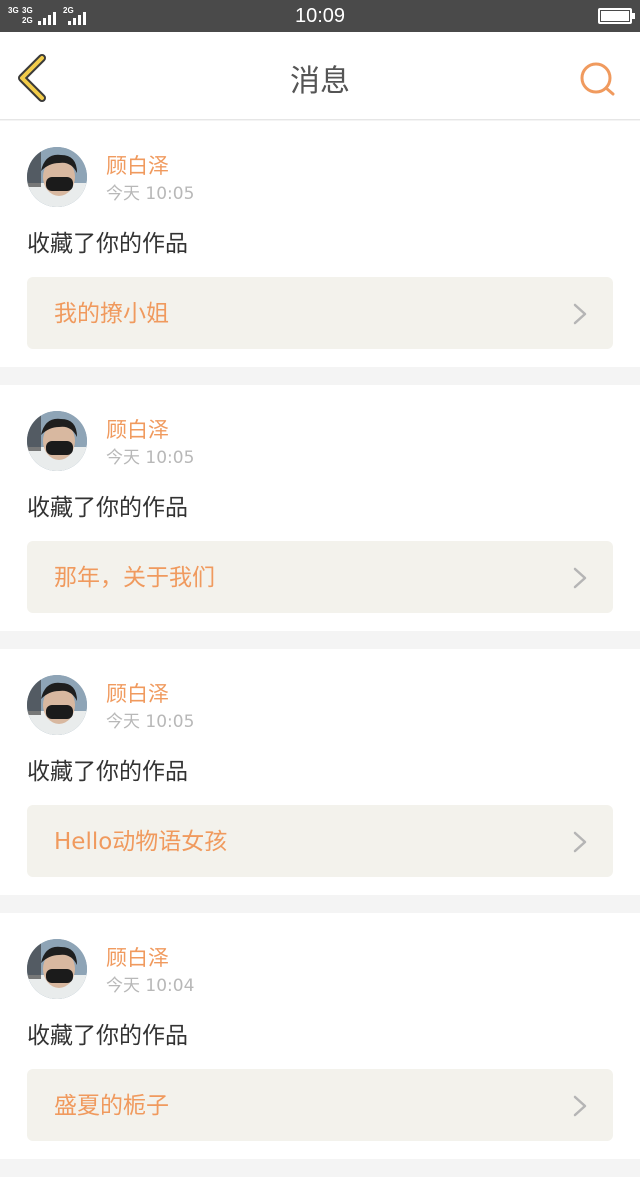 This screenshot has width=640, height=1177. I want to click on battery-icon, so click(616, 16).